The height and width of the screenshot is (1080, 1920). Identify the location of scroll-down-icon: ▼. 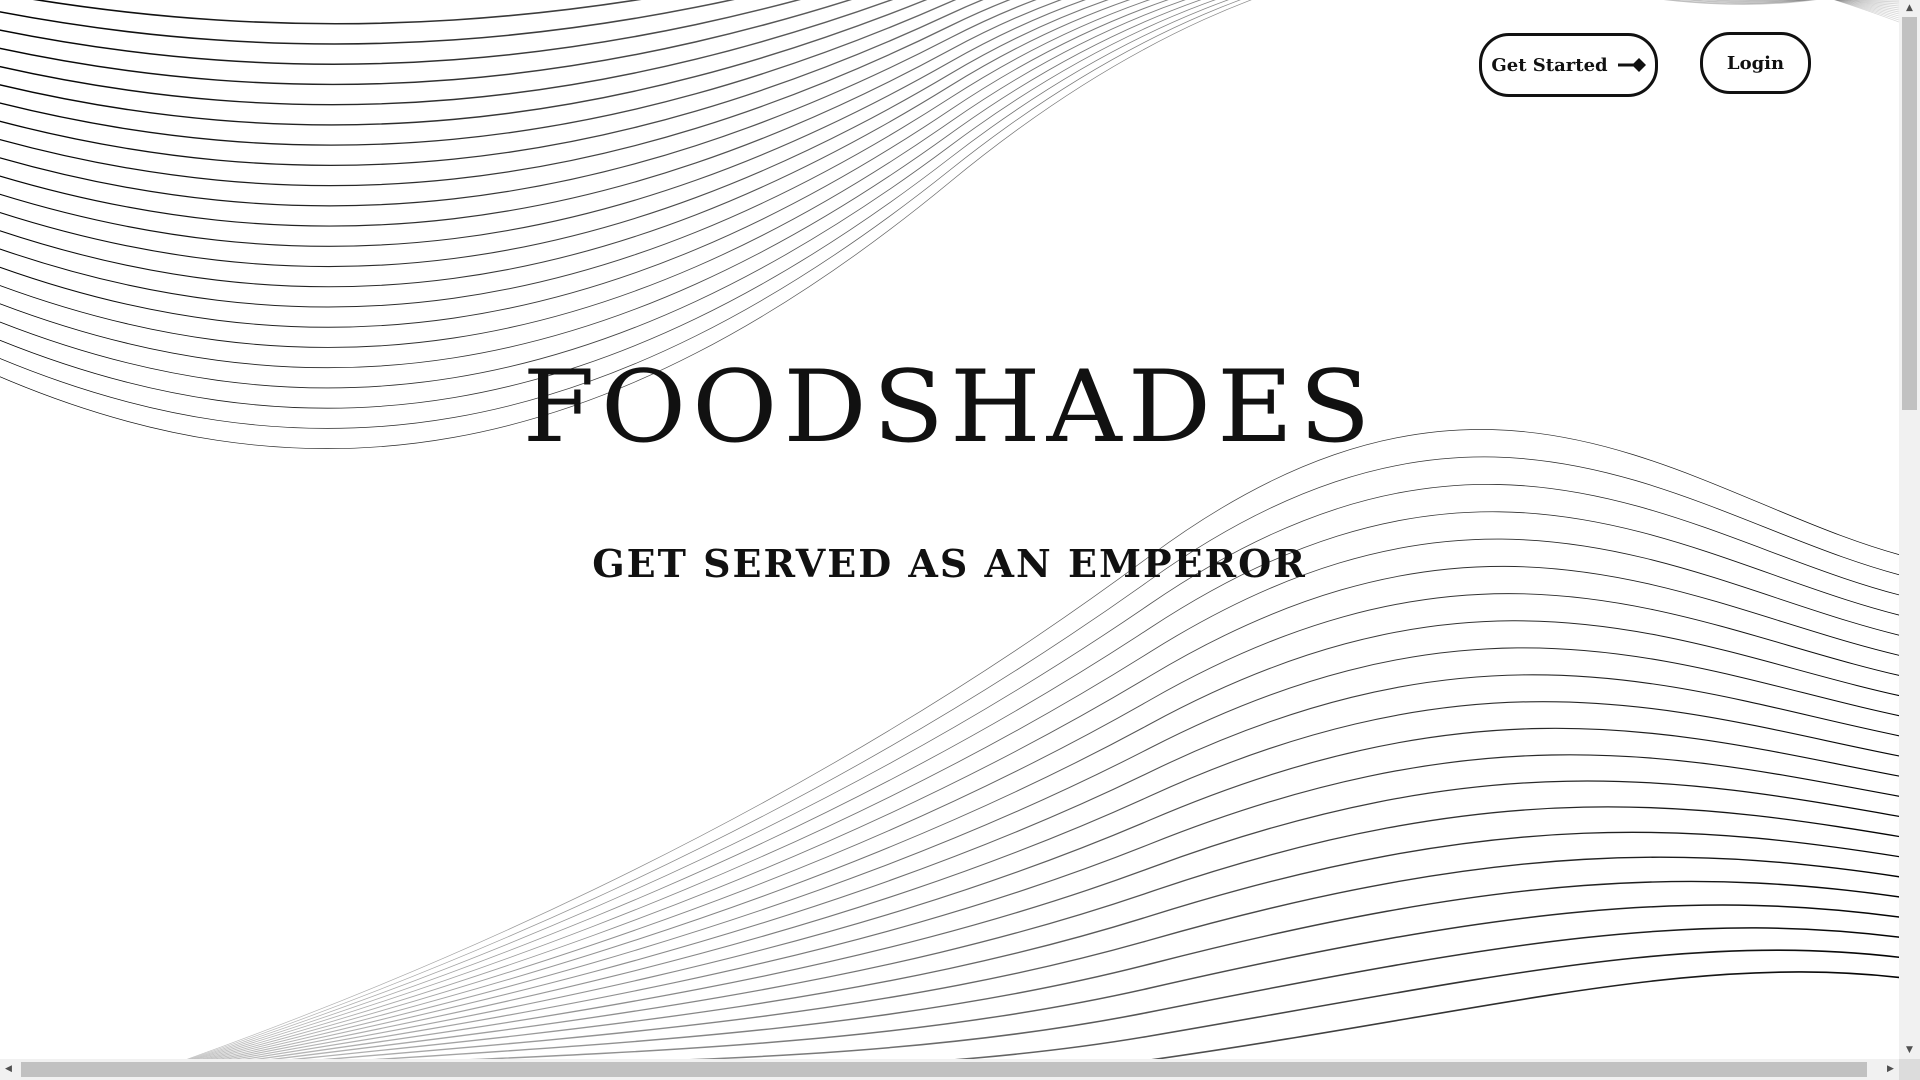
(1909, 1050).